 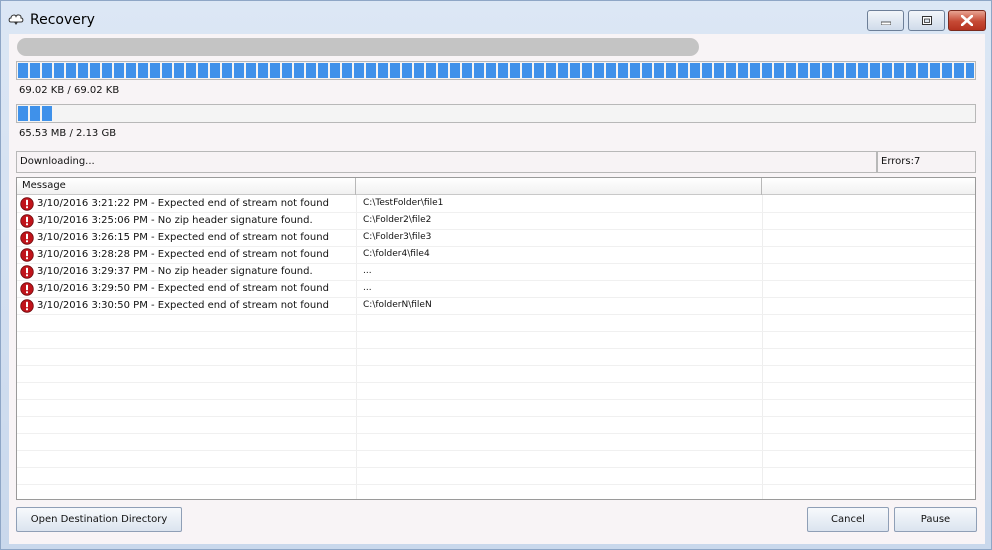 I want to click on row-path: C:\Folder2\file2, so click(x=397, y=220).